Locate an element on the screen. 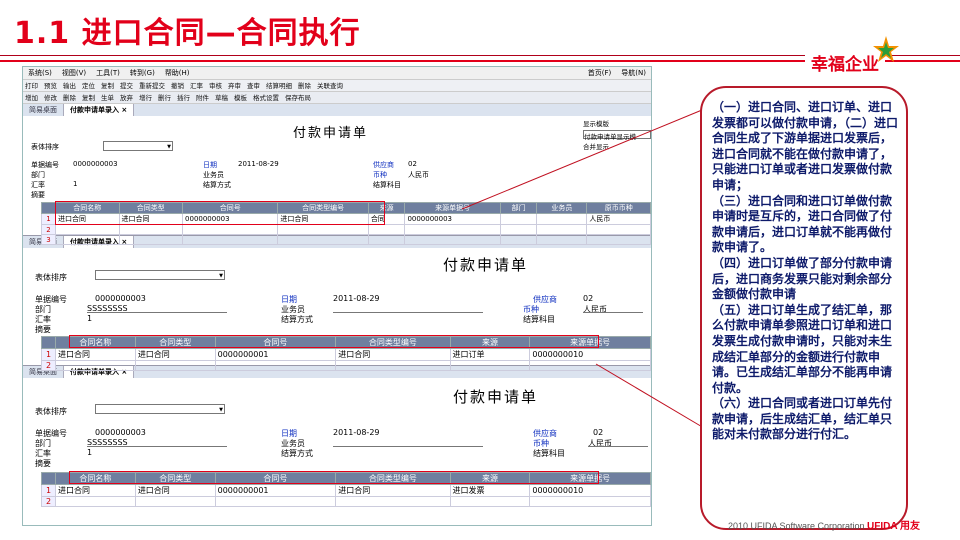 The height and width of the screenshot is (540, 960). form-title: 付款申请单 is located at coordinates (331, 133).